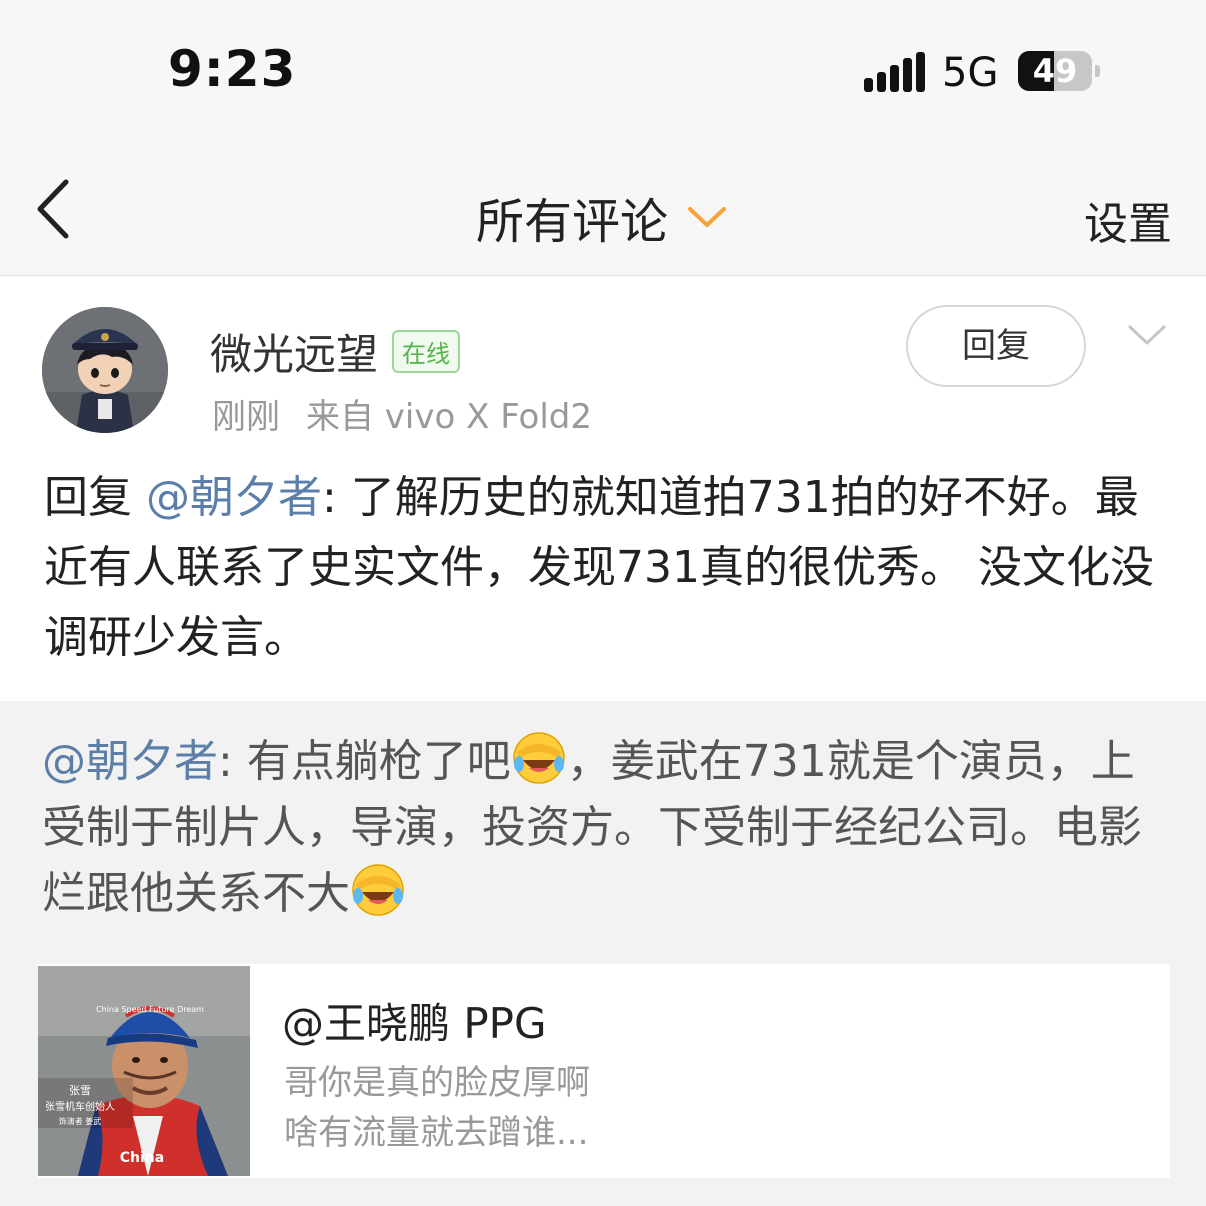 This screenshot has height=1206, width=1206. What do you see at coordinates (142, 1158) in the screenshot?
I see `thumbnail-jacket-text: China` at bounding box center [142, 1158].